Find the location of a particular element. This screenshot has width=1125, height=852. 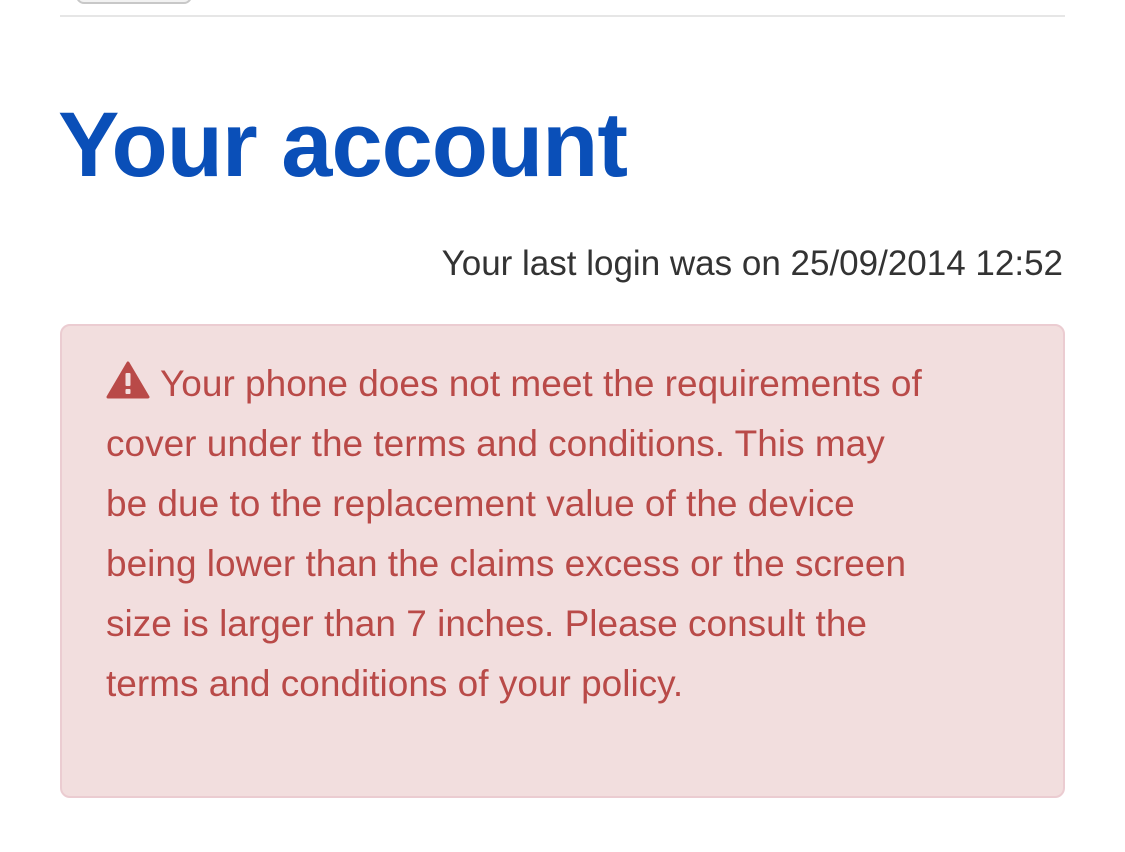

last-login-text: Your last login was on 25/09/2014 12:52 is located at coordinates (752, 263).